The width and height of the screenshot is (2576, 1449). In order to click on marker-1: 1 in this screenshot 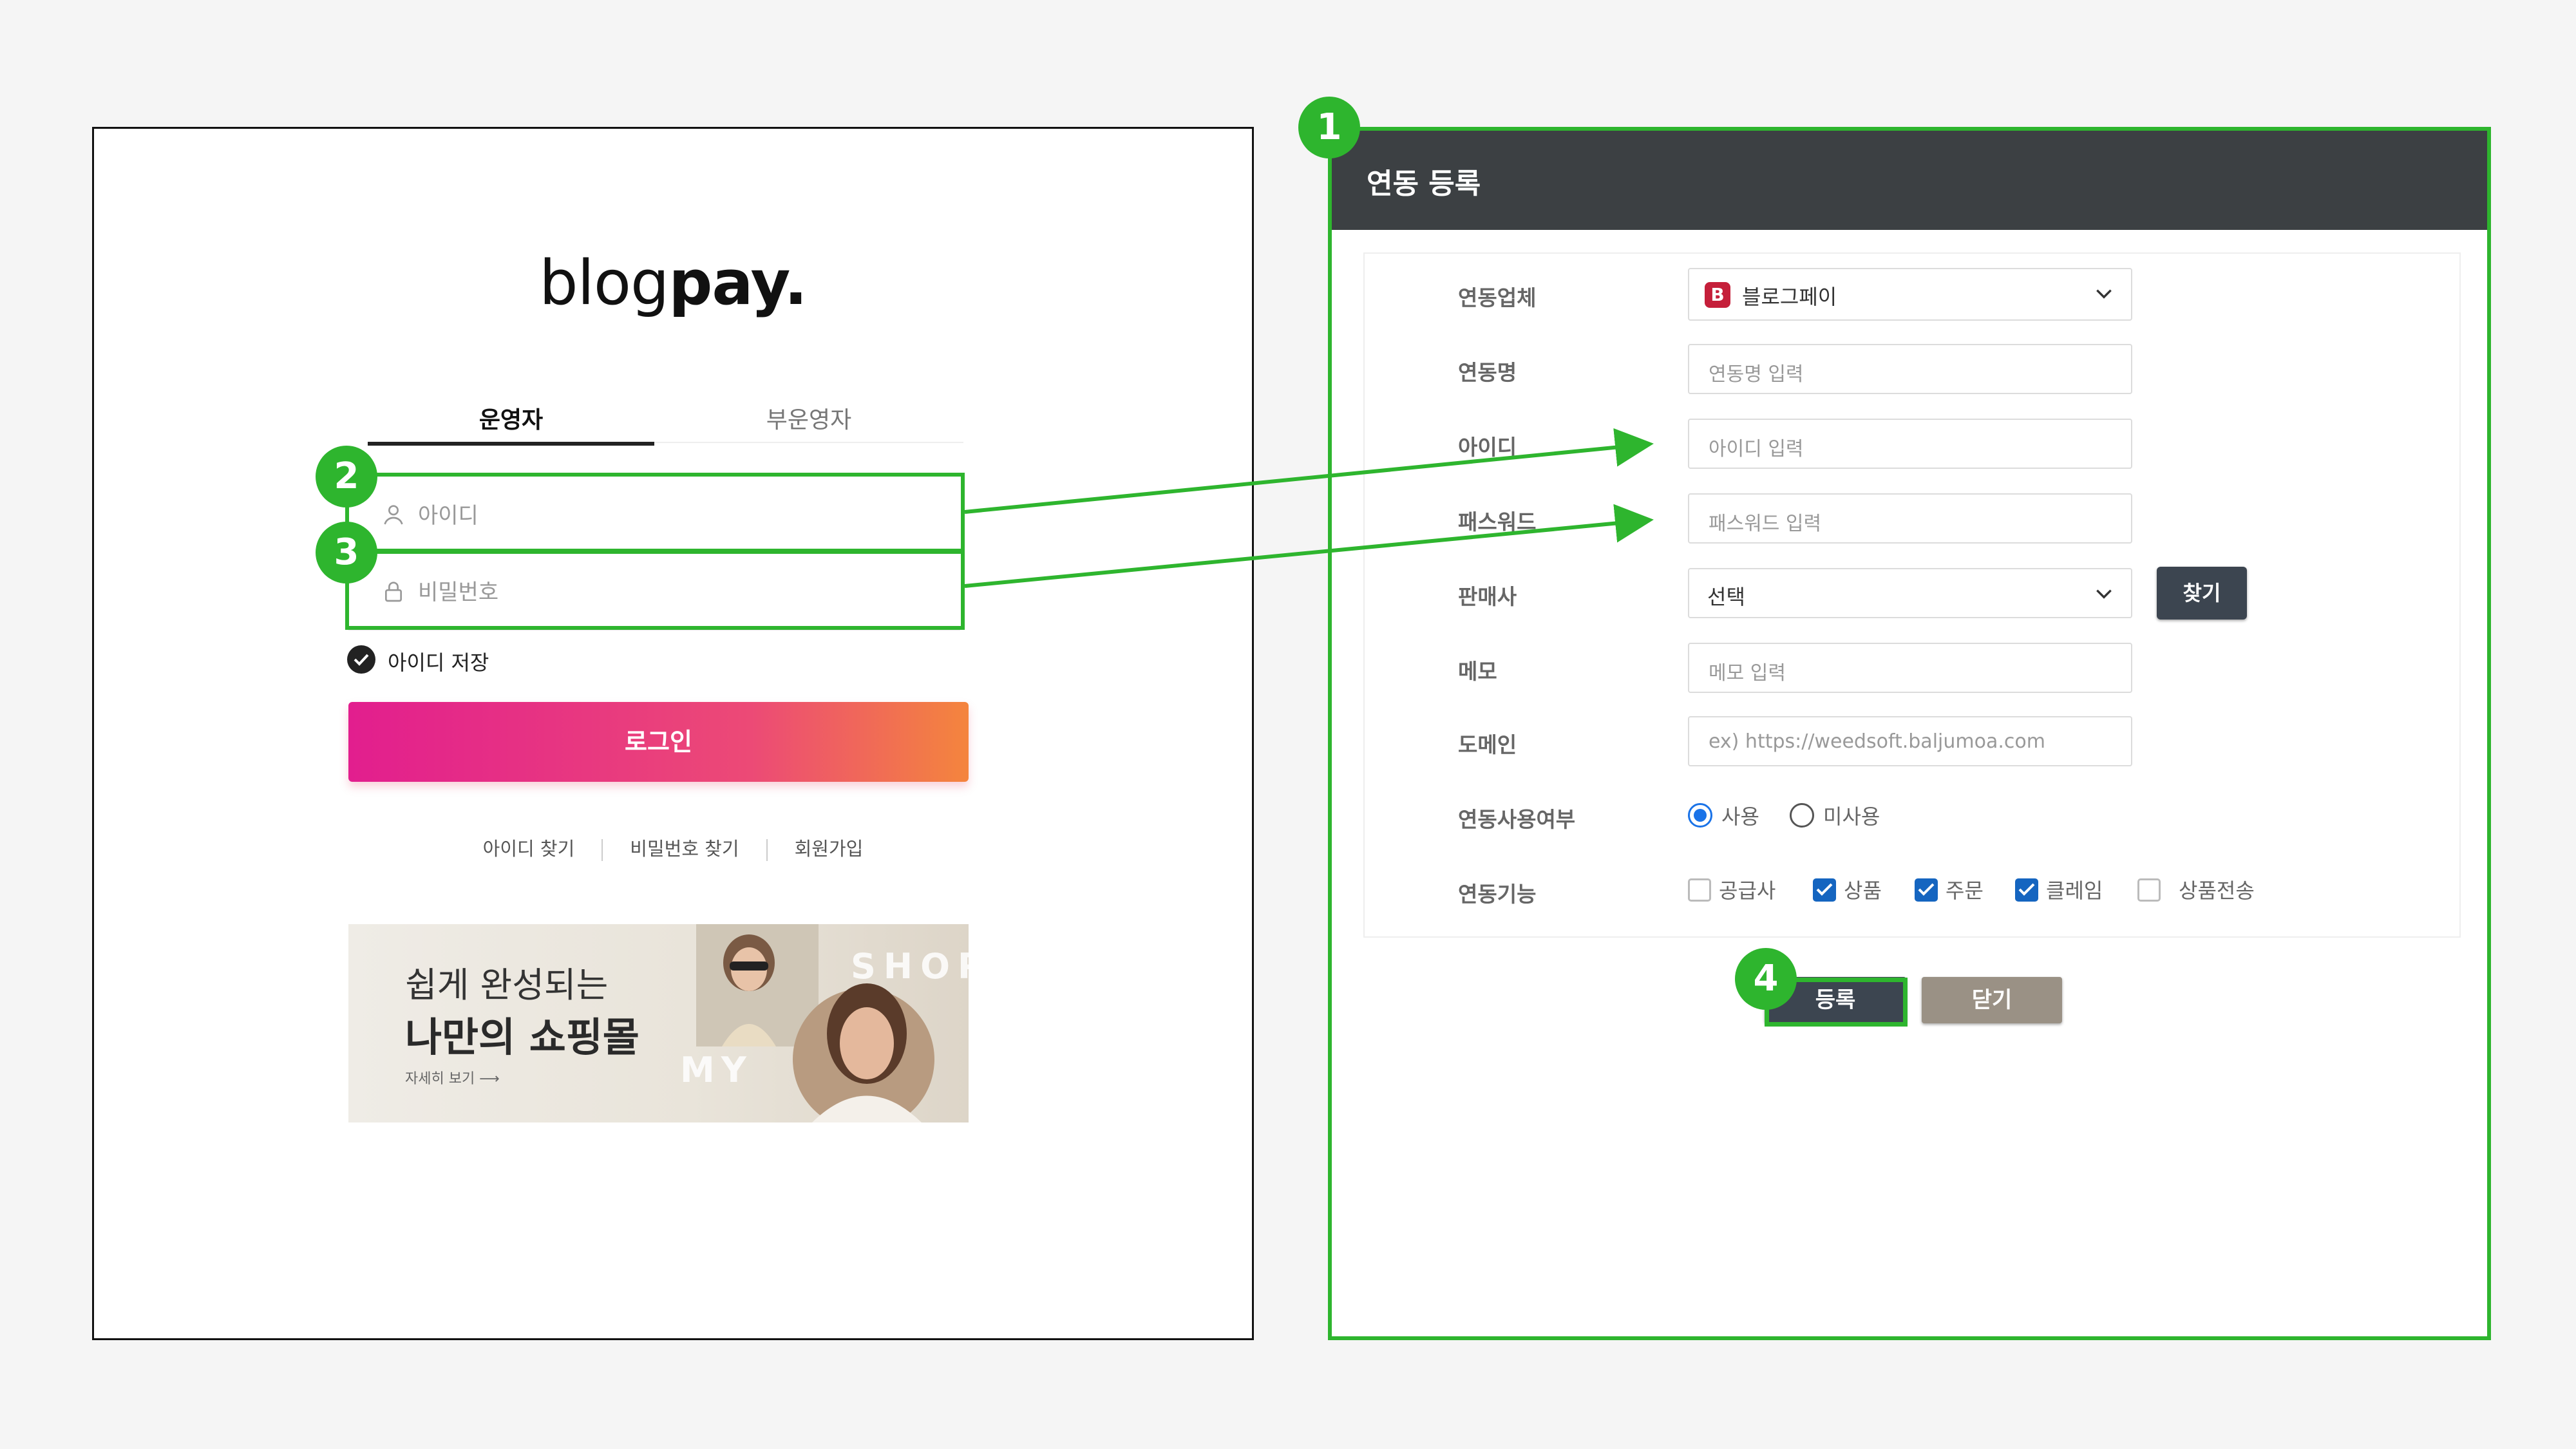, I will do `click(1329, 128)`.